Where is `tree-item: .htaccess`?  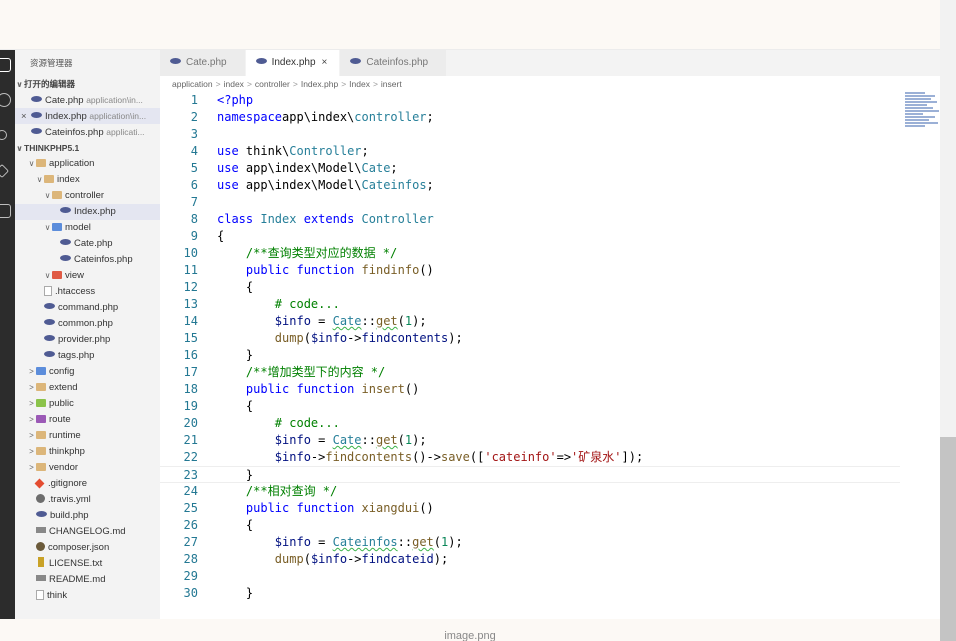
tree-item: .htaccess is located at coordinates (87, 292).